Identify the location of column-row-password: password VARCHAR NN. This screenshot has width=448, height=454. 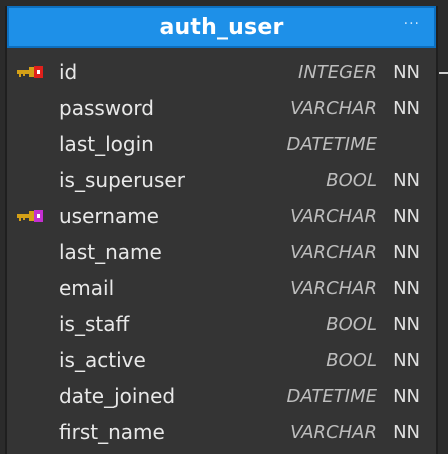
(221, 108).